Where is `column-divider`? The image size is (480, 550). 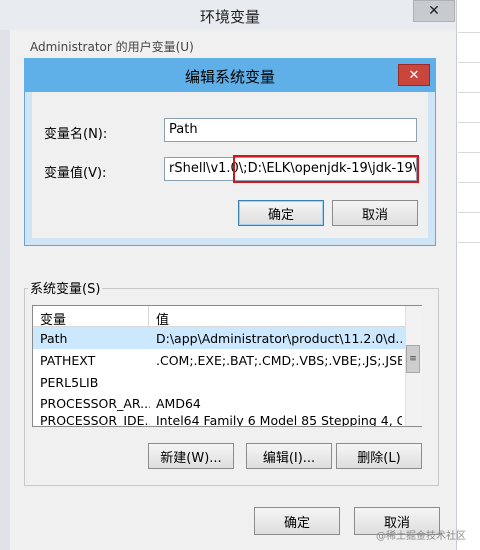
column-divider is located at coordinates (148, 316).